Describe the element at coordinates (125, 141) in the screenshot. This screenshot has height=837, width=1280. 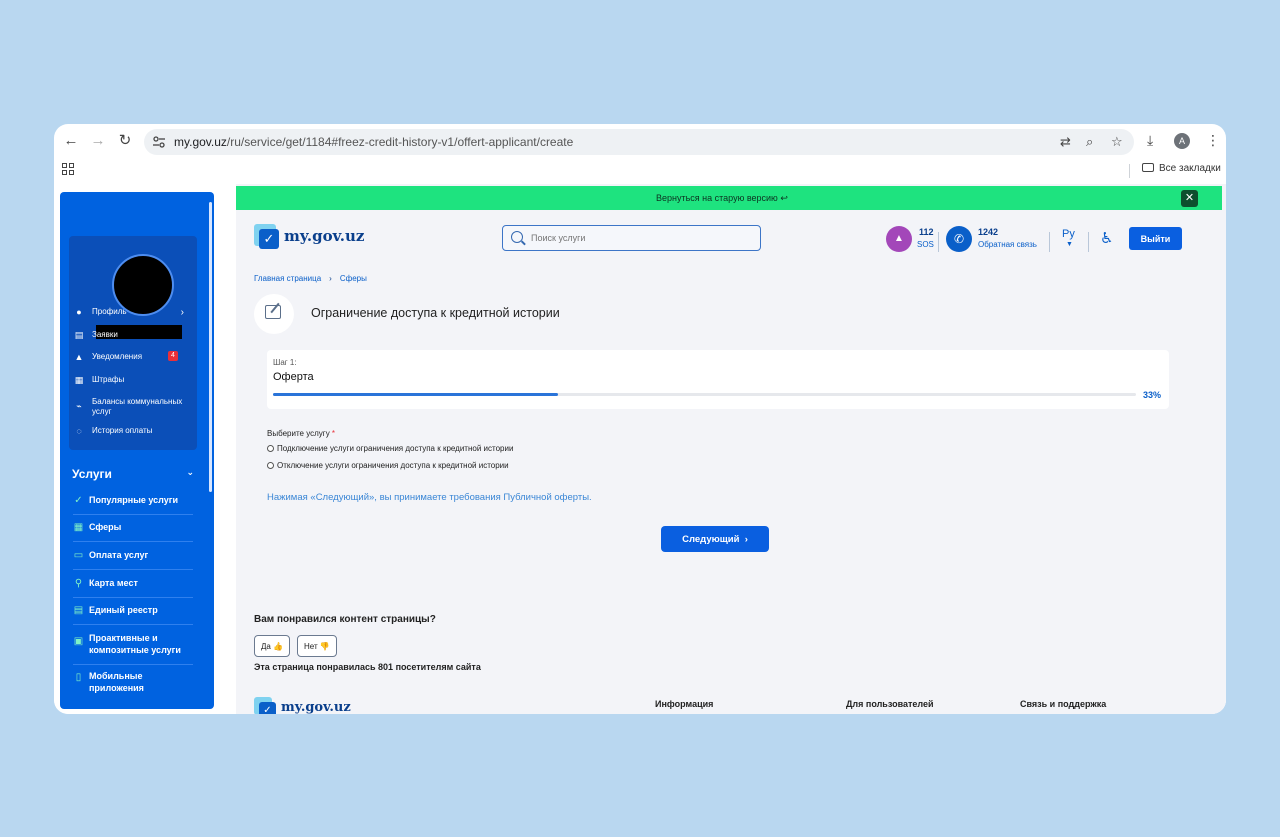
I see `reload-icon: ↻` at that location.